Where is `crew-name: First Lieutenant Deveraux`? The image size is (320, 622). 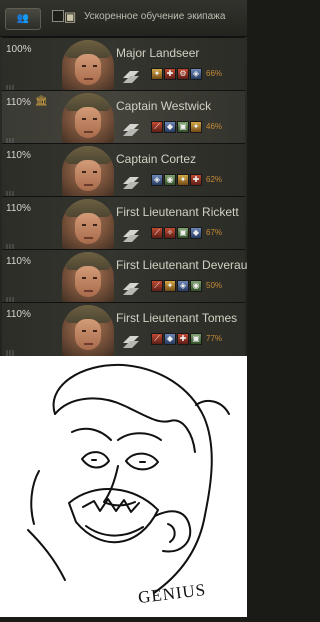 crew-name: First Lieutenant Deveraux is located at coordinates (181, 265).